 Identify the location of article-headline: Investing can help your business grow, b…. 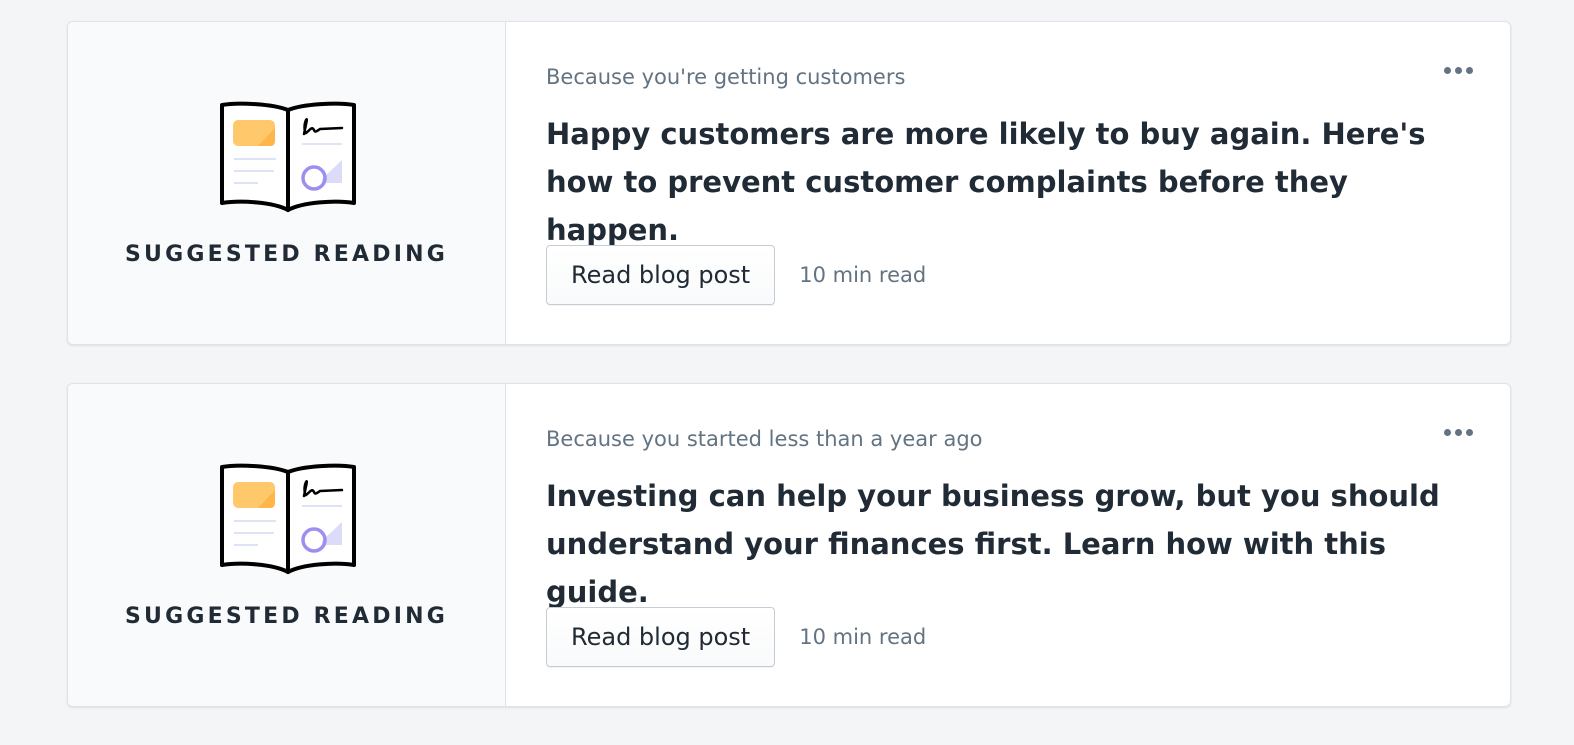
(993, 544).